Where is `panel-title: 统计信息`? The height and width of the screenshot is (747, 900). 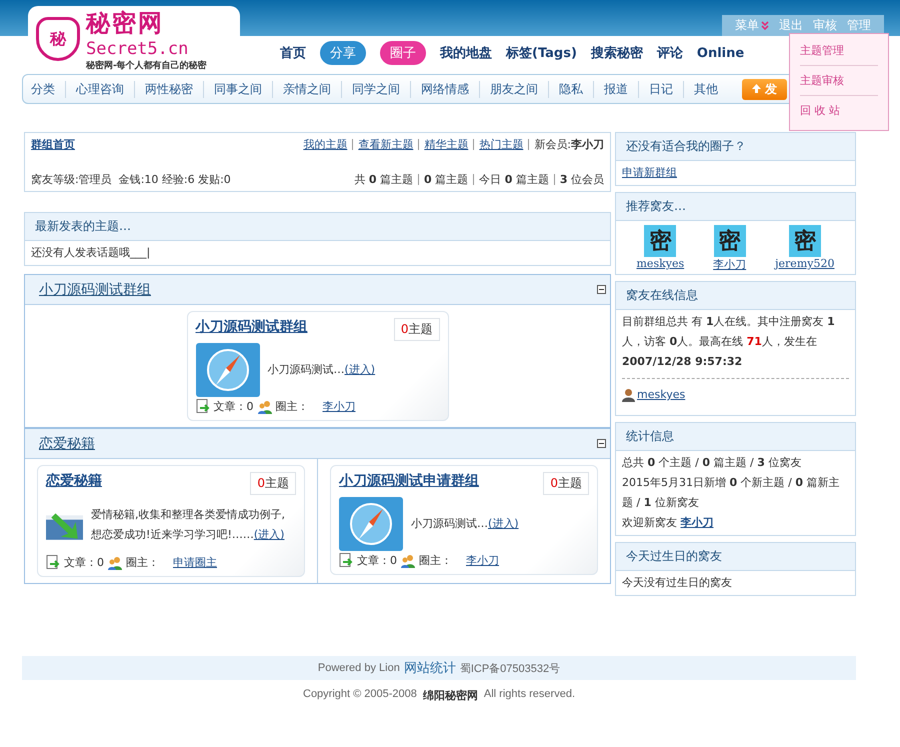
panel-title: 统计信息 is located at coordinates (735, 437).